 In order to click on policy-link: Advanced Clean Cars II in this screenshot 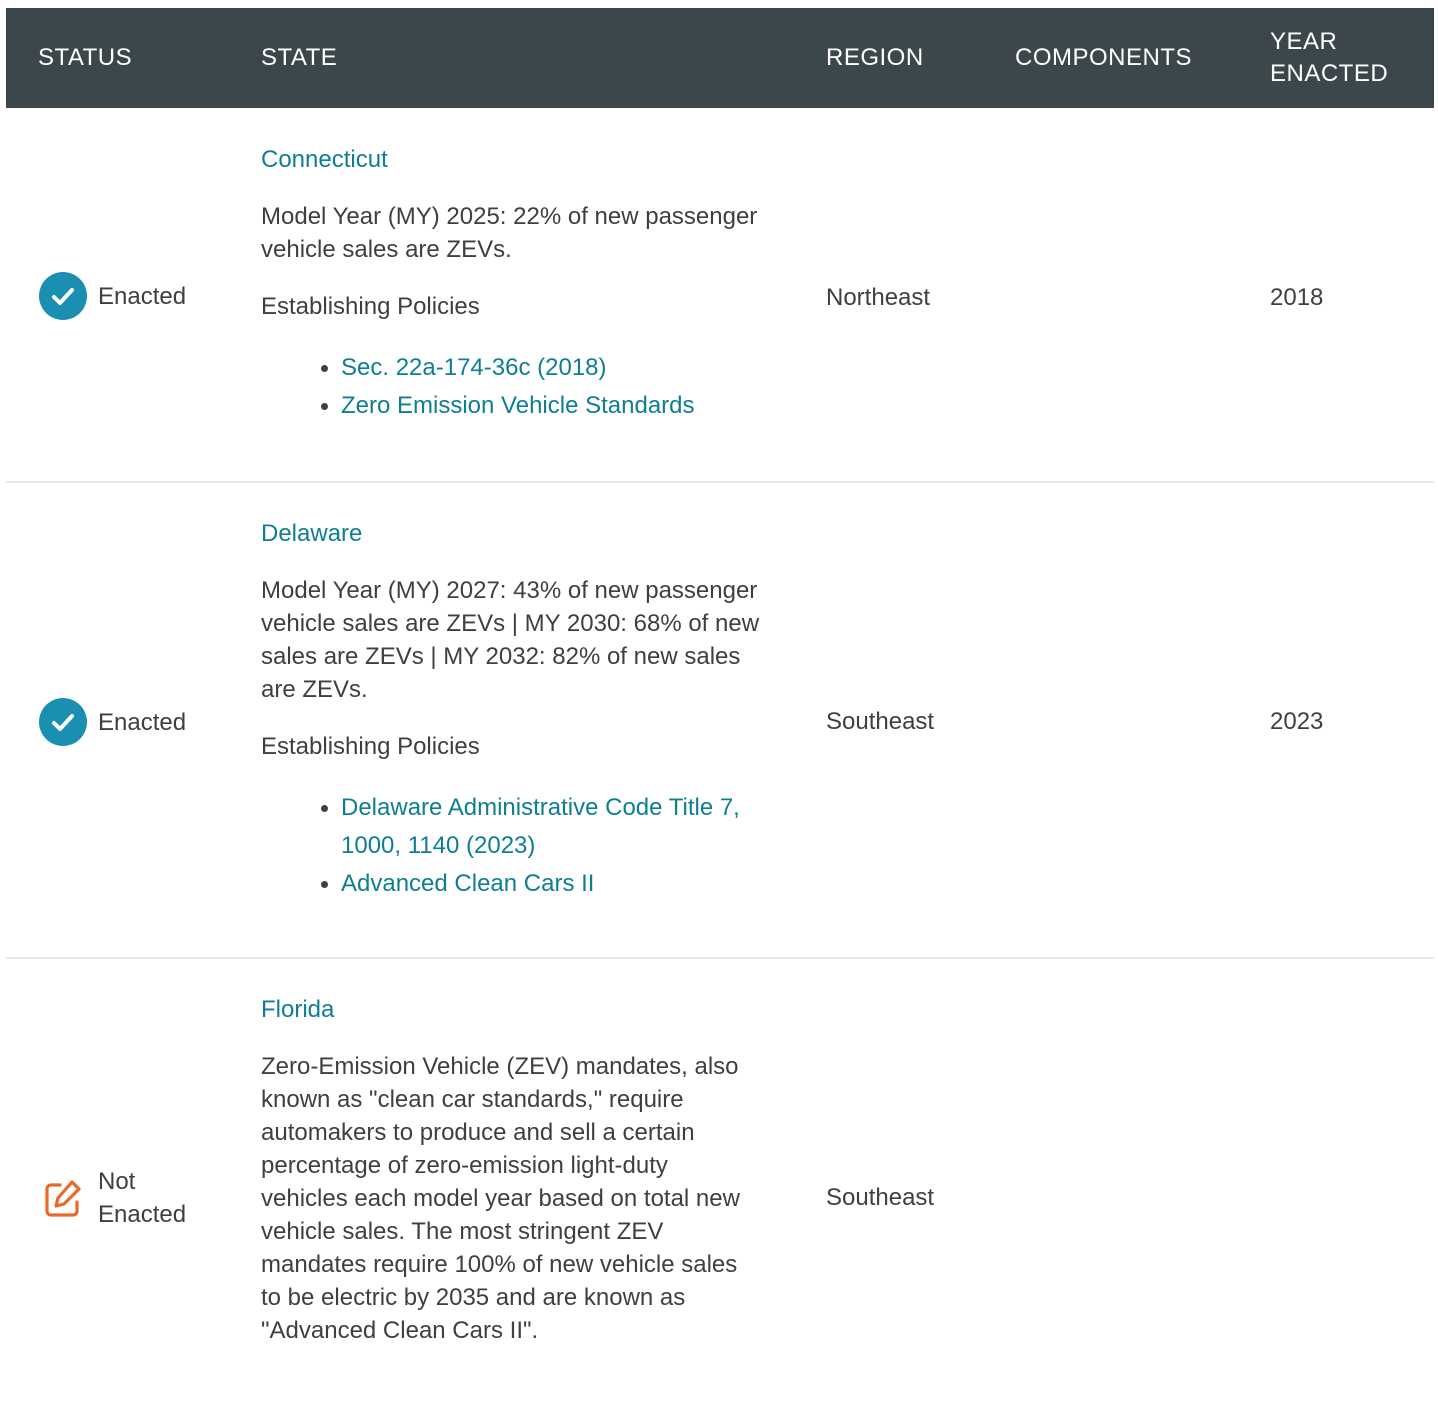, I will do `click(467, 883)`.